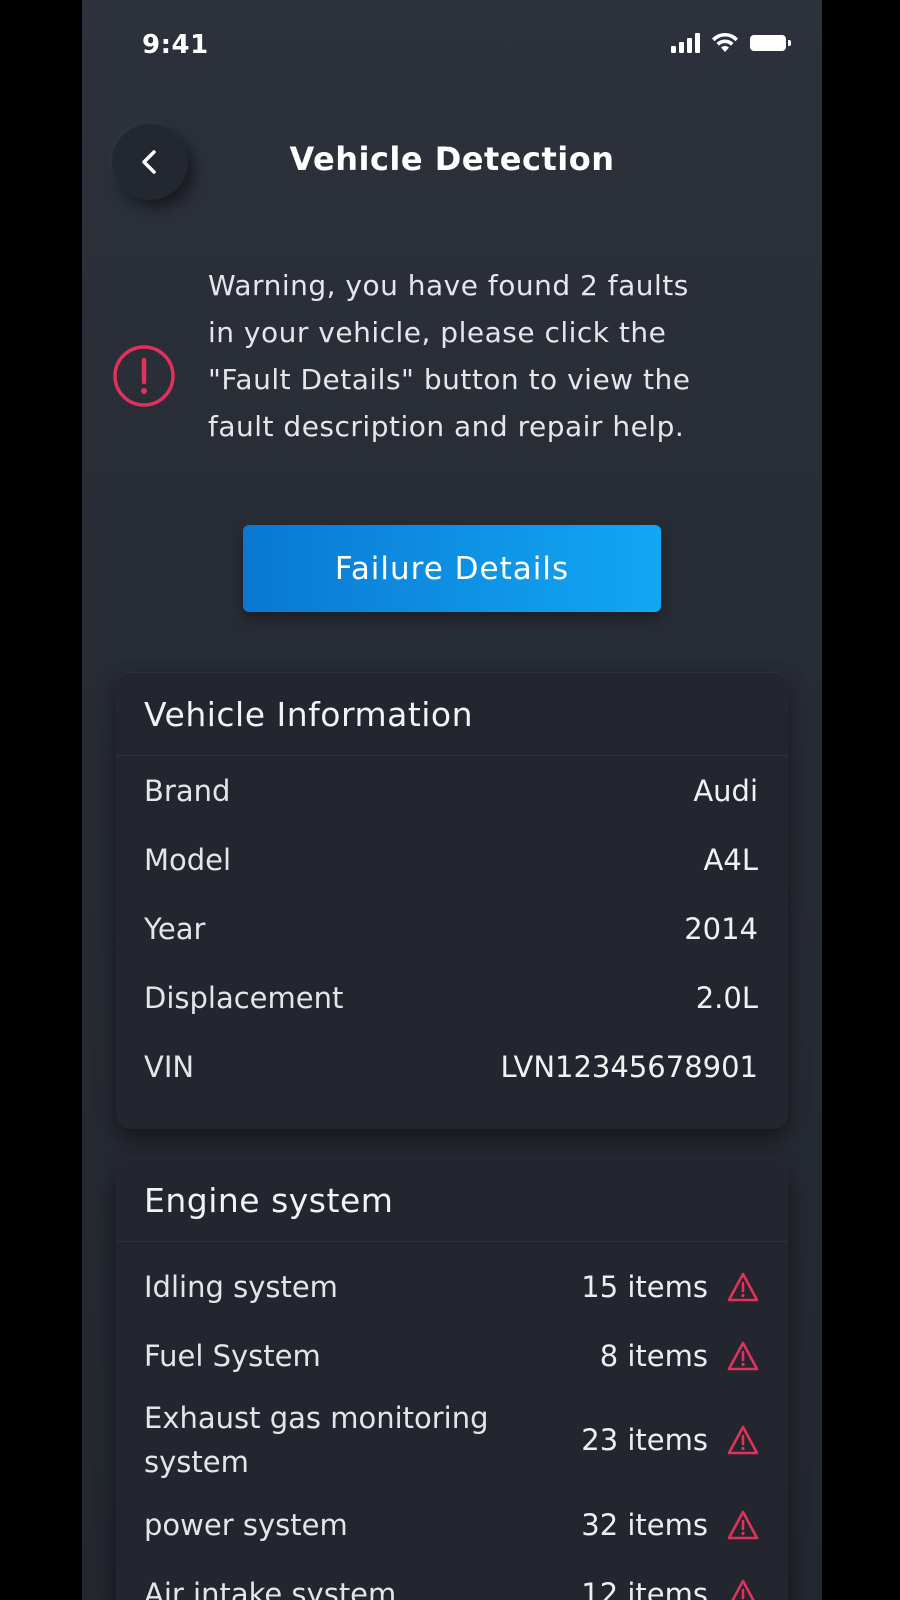 The height and width of the screenshot is (1600, 900). Describe the element at coordinates (175, 928) in the screenshot. I see `info-label: Year` at that location.